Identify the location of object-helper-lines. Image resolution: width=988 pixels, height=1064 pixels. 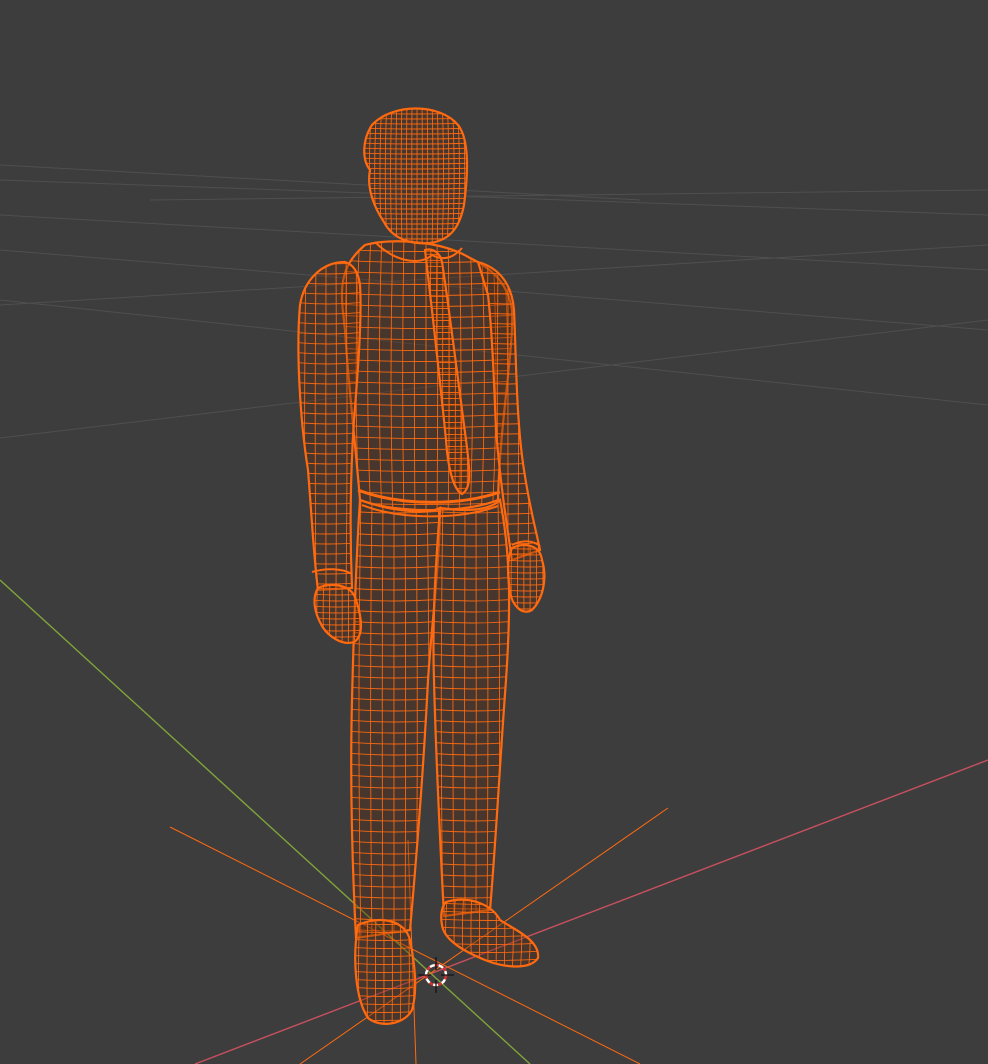
(419, 935).